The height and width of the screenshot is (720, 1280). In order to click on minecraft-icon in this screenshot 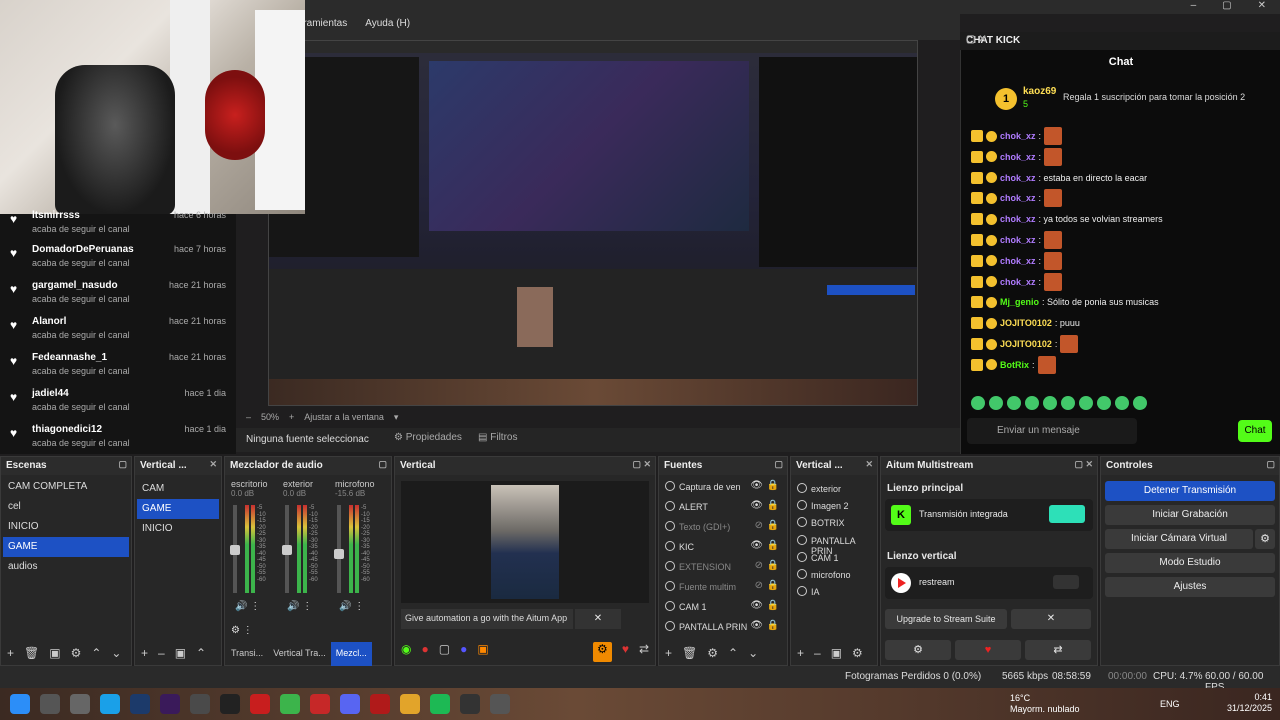, I will do `click(290, 704)`.